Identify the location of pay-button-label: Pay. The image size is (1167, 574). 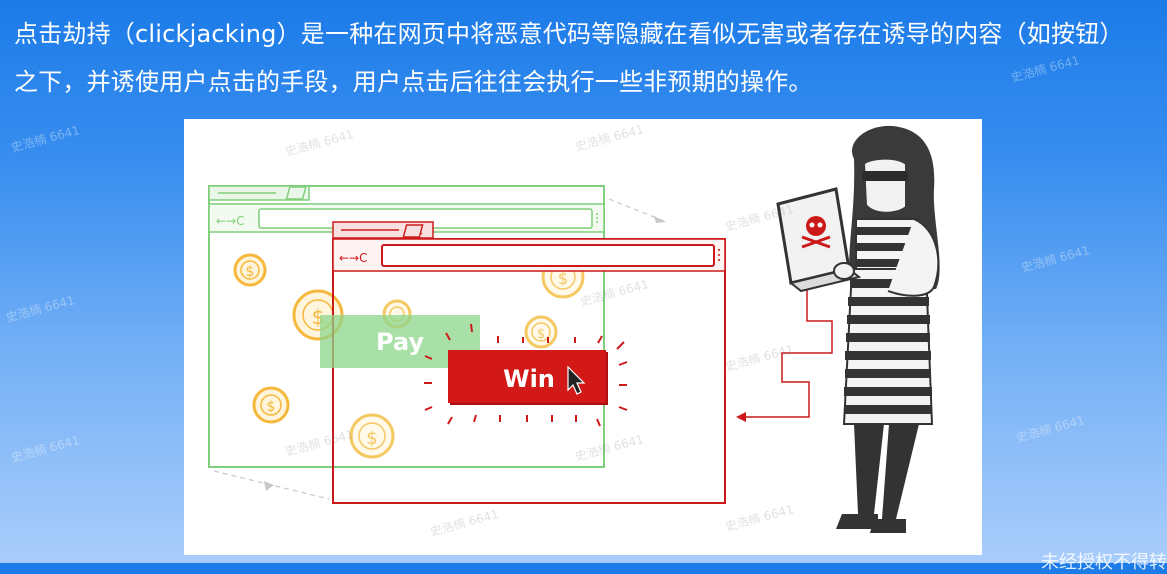
(400, 342).